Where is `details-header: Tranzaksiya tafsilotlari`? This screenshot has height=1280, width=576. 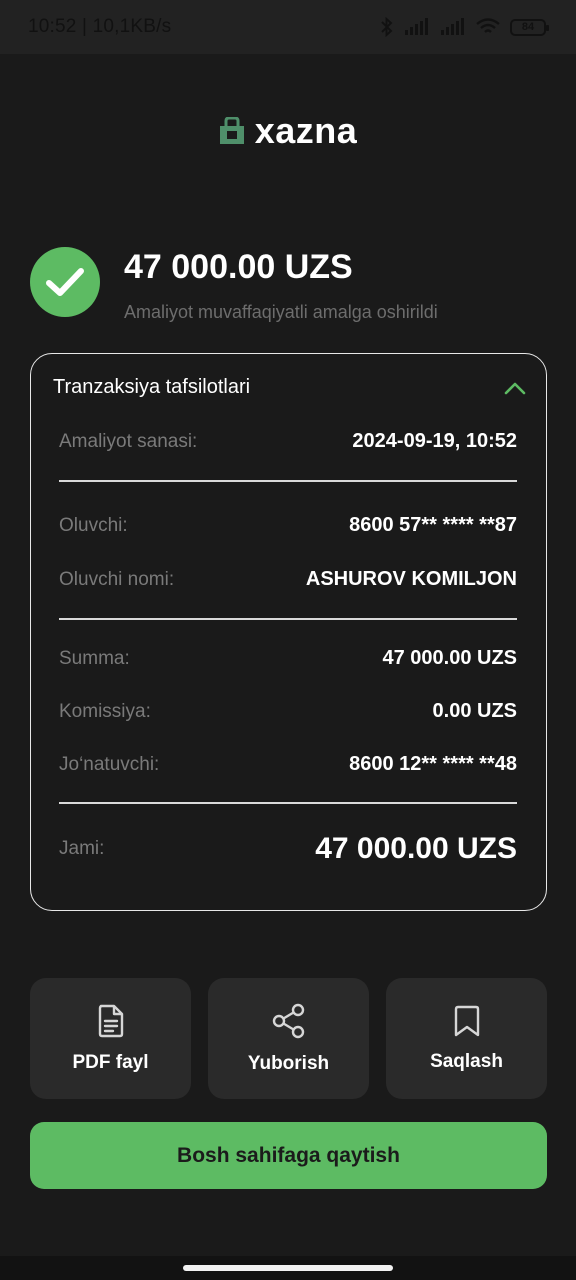 details-header: Tranzaksiya tafsilotlari is located at coordinates (289, 387).